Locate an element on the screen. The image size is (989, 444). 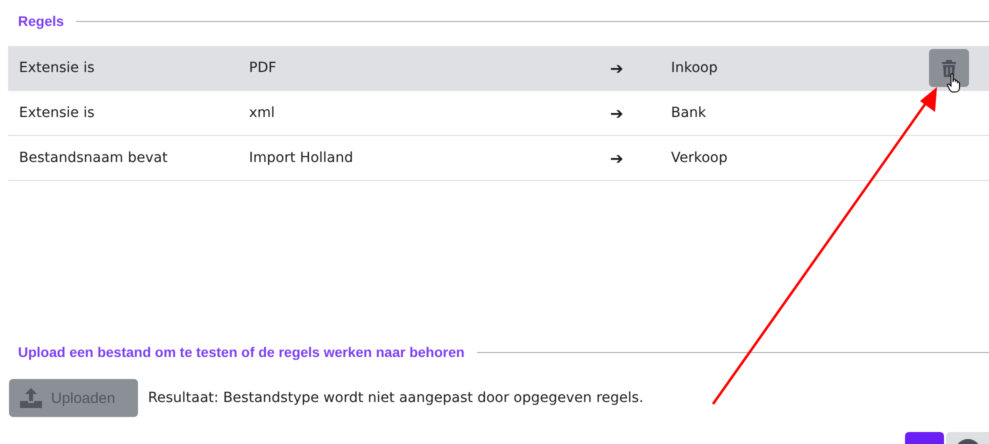
rule-row: Extensie is PDF ➔ Inkoop is located at coordinates (498, 68).